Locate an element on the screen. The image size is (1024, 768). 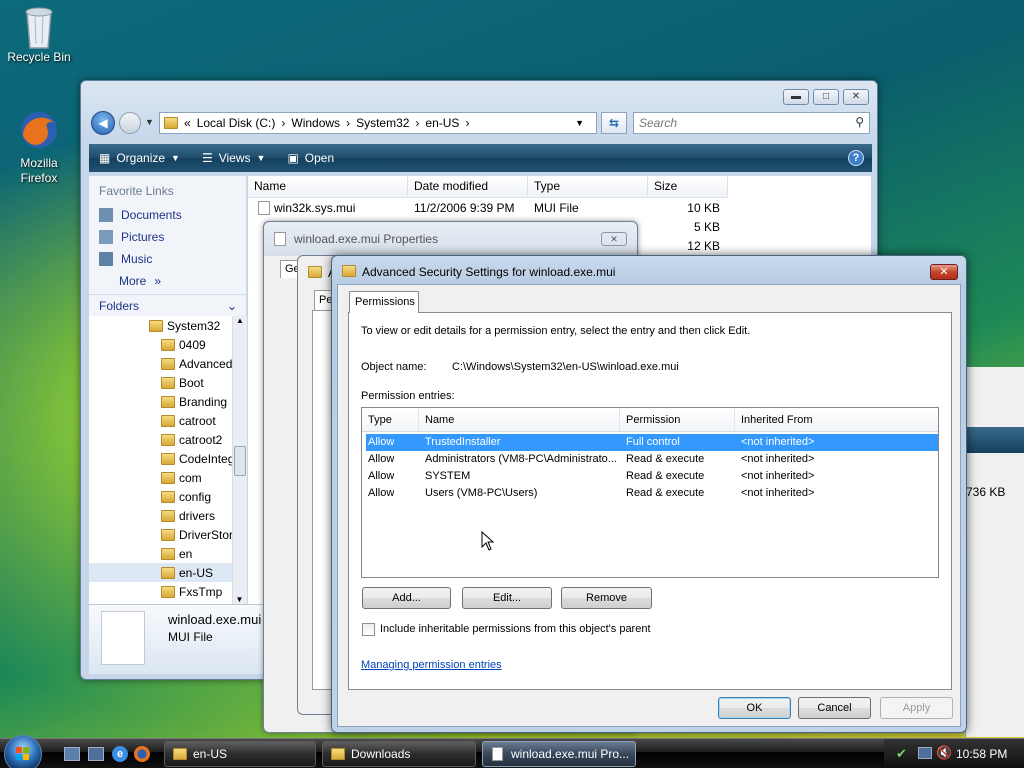
column-header-permission: Permission is located at coordinates (677, 420).